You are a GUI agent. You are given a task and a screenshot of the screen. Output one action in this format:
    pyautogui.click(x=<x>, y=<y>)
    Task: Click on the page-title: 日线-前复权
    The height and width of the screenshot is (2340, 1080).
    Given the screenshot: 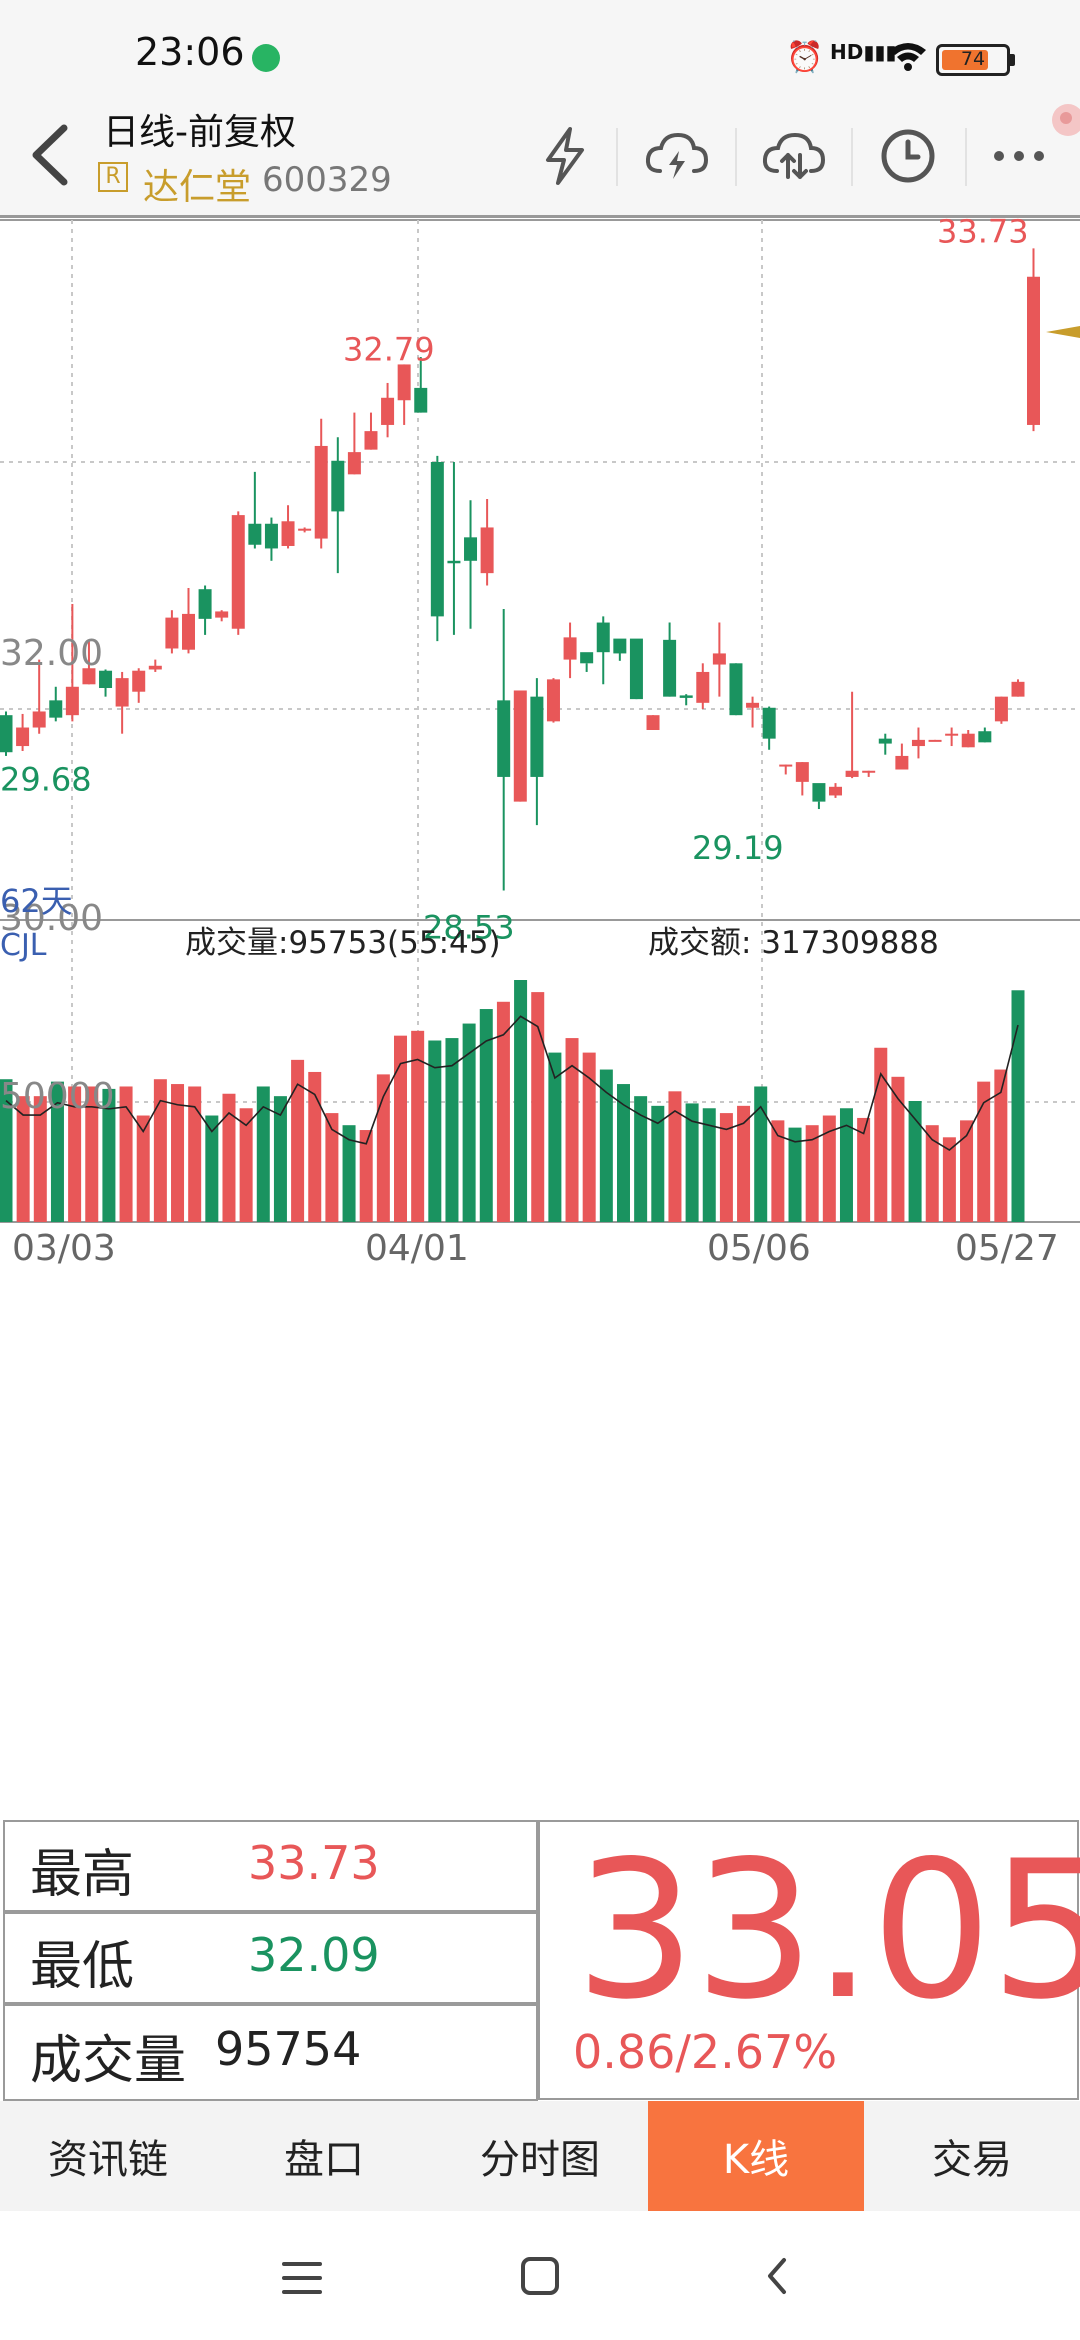 What is the action you would take?
    pyautogui.click(x=199, y=132)
    